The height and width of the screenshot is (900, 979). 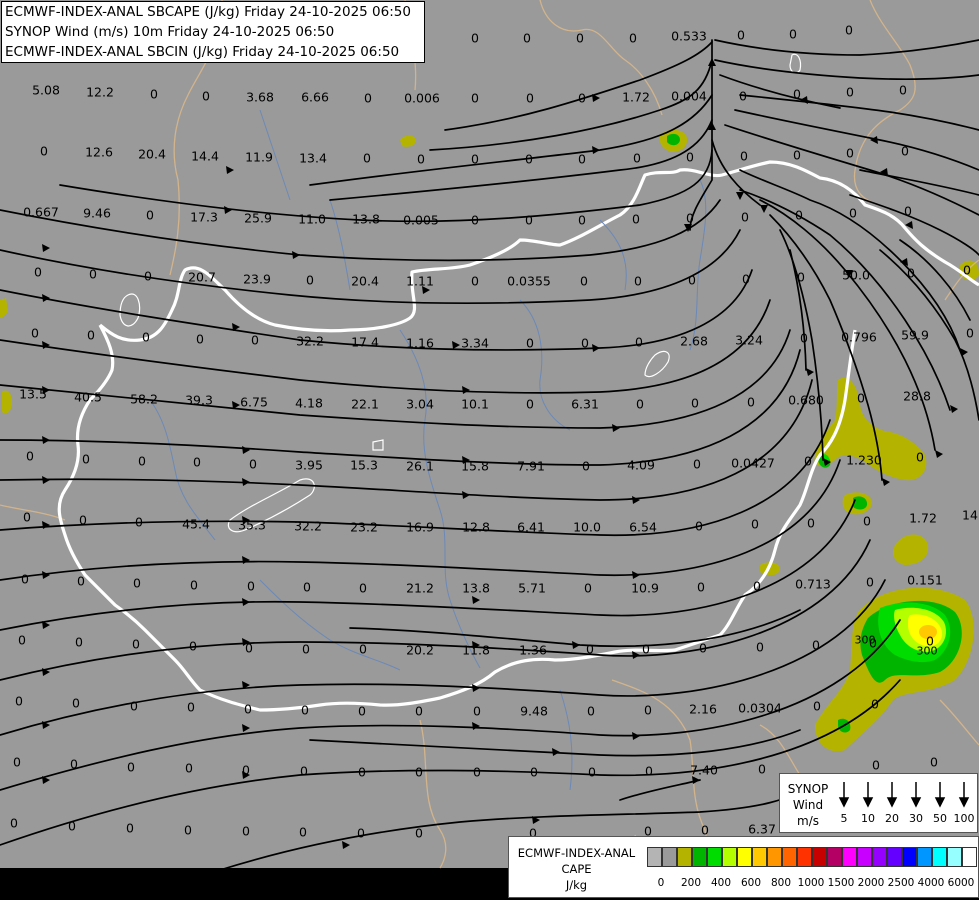 I want to click on map-value-label: 4.09, so click(x=641, y=465).